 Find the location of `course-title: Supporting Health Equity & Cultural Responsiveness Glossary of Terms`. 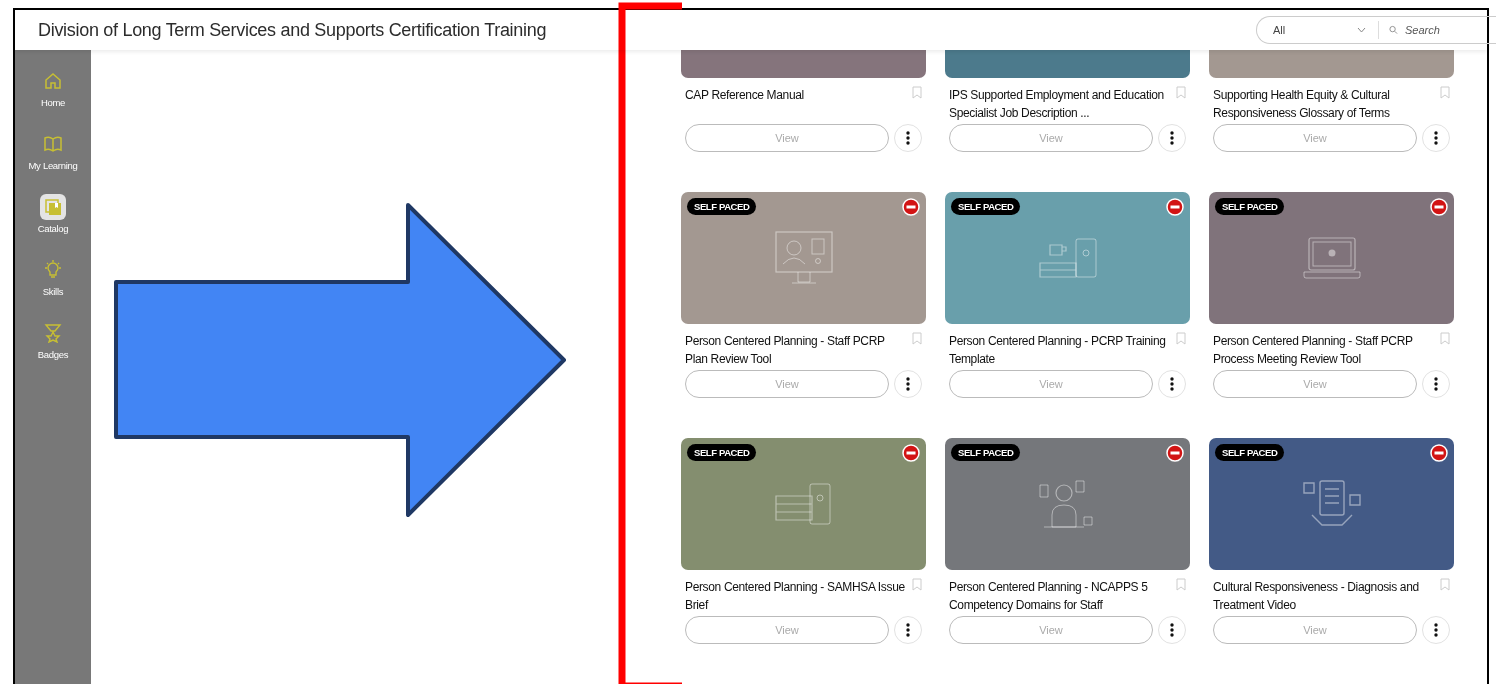

course-title: Supporting Health Equity & Cultural Responsiveness Glossary of Terms is located at coordinates (1324, 104).